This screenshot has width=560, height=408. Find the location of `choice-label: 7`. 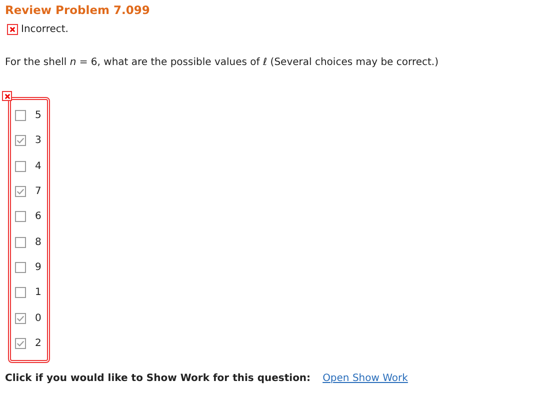

choice-label: 7 is located at coordinates (38, 192).